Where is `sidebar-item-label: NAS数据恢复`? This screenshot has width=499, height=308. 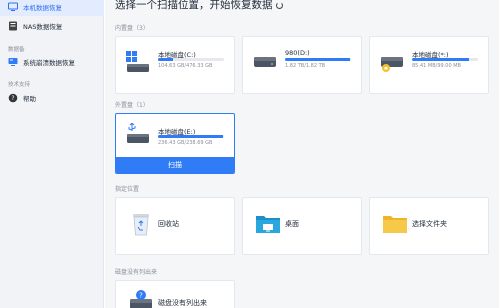 sidebar-item-label: NAS数据恢复 is located at coordinates (43, 27).